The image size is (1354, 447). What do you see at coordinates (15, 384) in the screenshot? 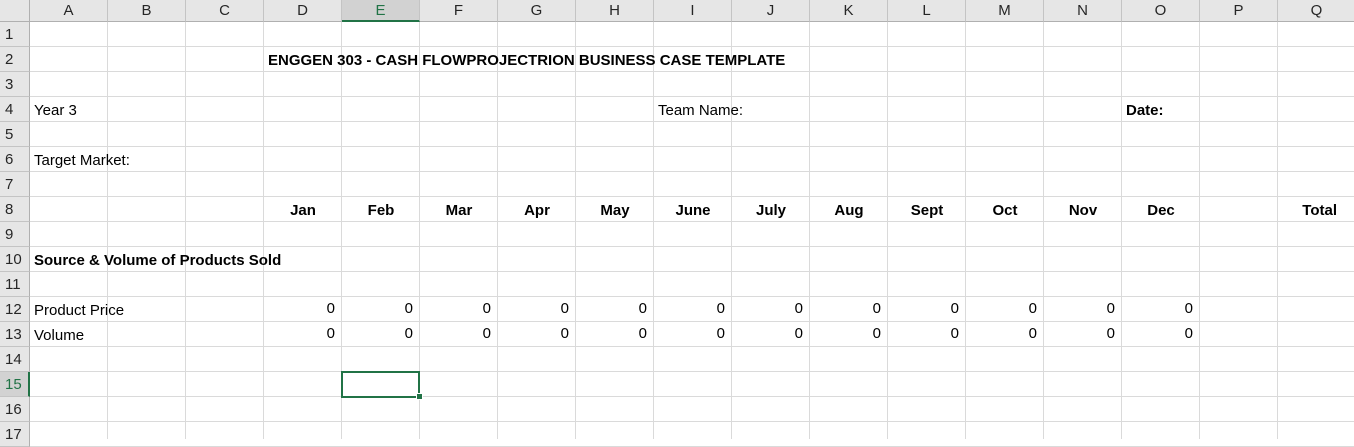
I see `row-header-15: 15` at bounding box center [15, 384].